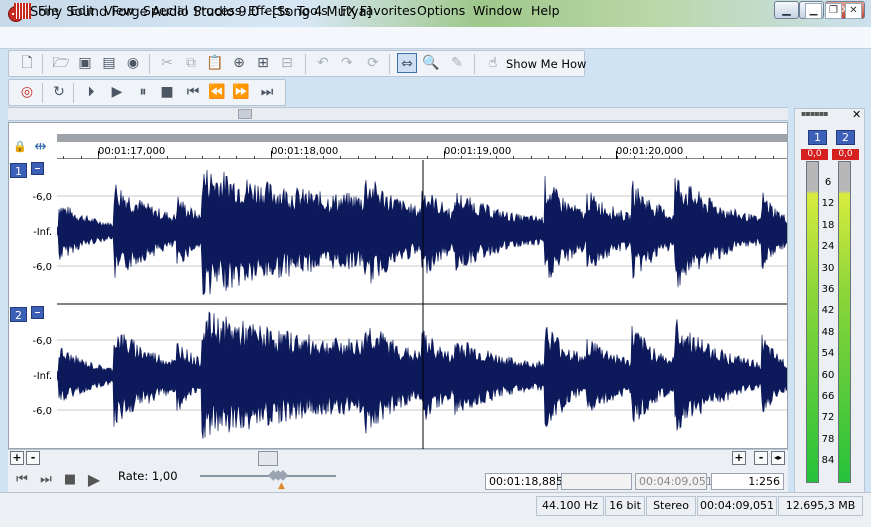 This screenshot has width=871, height=527. What do you see at coordinates (18, 170) in the screenshot?
I see `channel-1-badge: 1` at bounding box center [18, 170].